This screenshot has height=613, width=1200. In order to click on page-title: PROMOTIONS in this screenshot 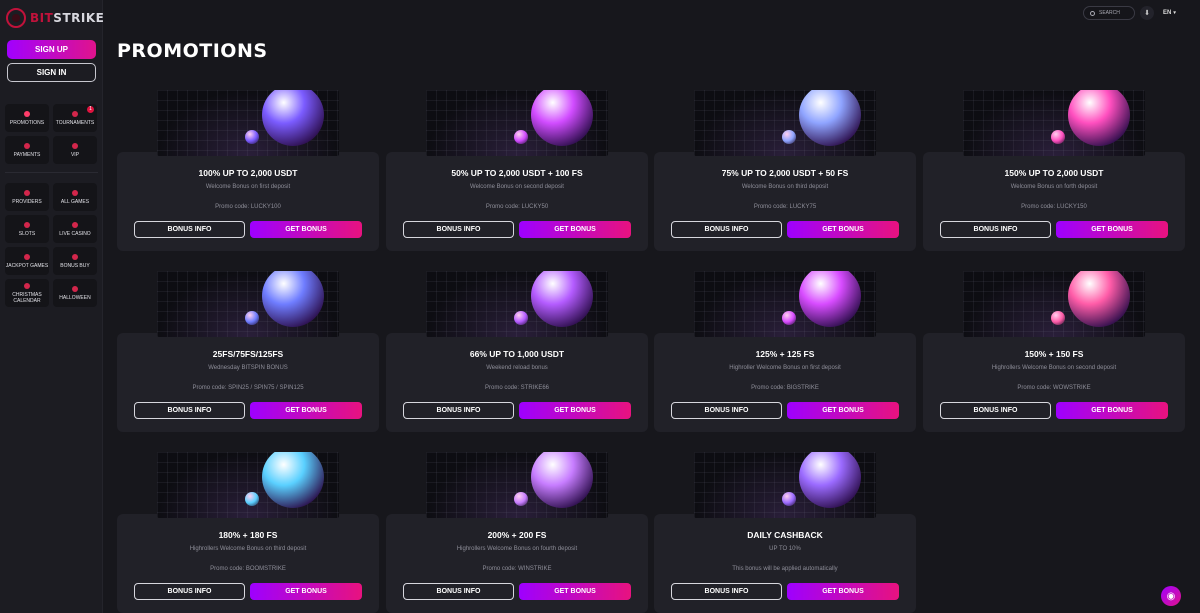, I will do `click(192, 51)`.